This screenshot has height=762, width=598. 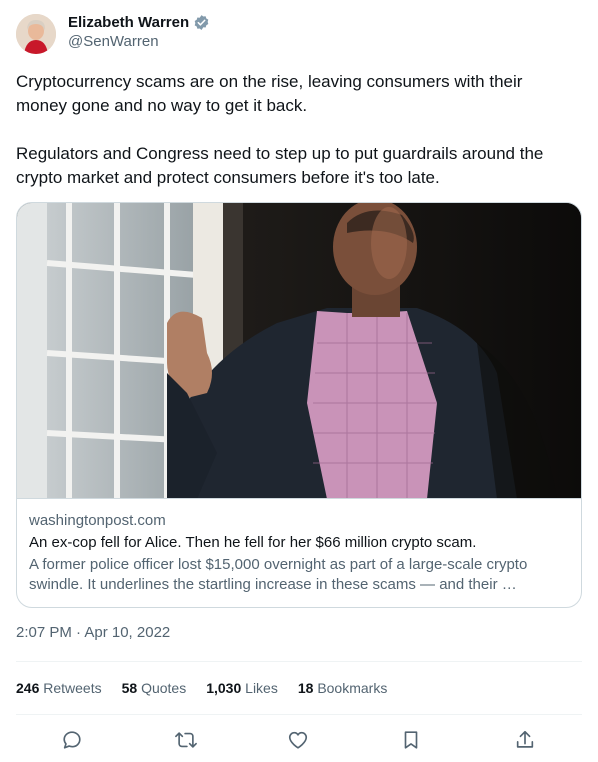 I want to click on like-button, so click(x=298, y=740).